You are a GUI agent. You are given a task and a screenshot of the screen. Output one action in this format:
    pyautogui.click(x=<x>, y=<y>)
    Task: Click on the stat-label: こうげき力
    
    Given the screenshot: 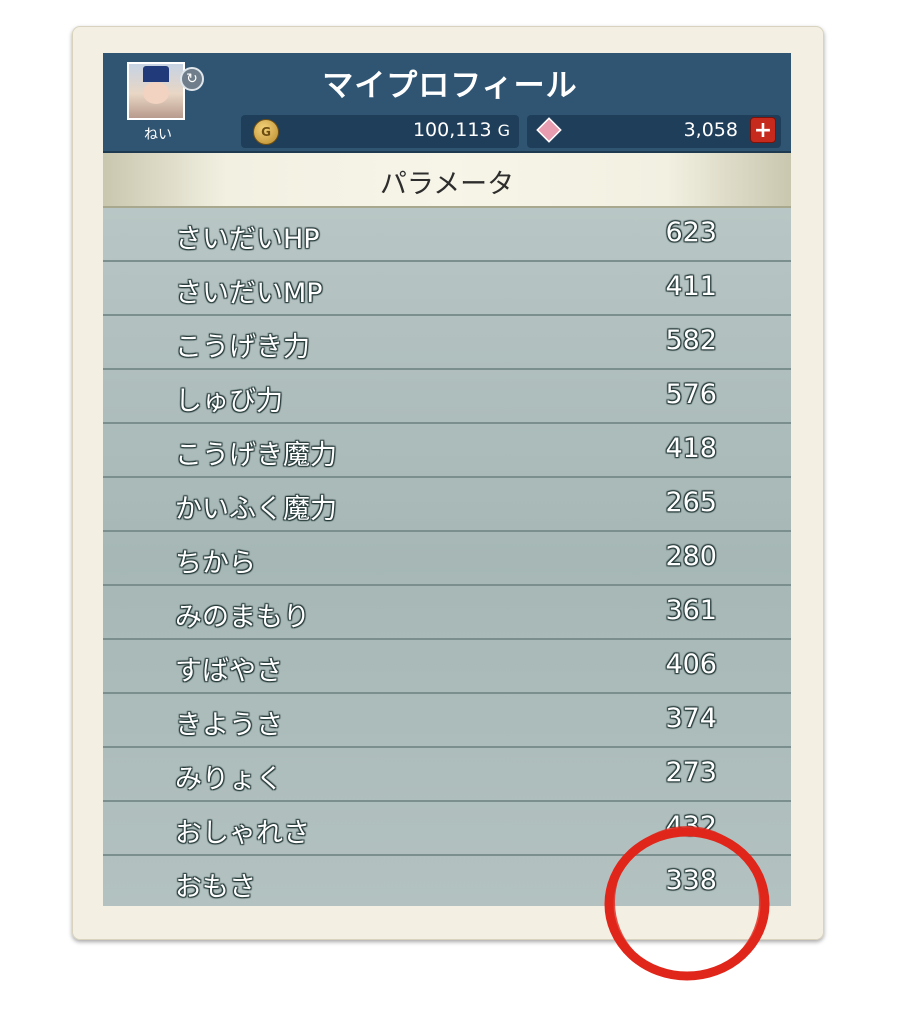 What is the action you would take?
    pyautogui.click(x=242, y=347)
    